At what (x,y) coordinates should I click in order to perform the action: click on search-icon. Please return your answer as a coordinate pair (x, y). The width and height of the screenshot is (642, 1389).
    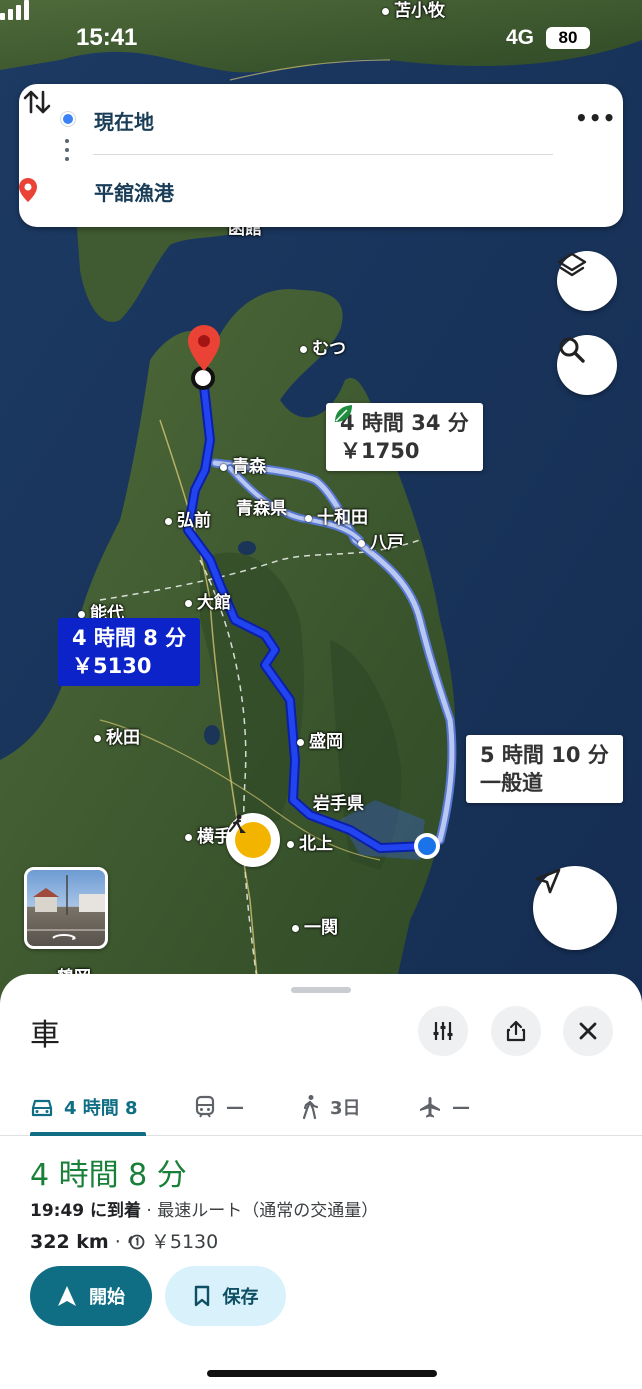
    Looking at the image, I should click on (572, 350).